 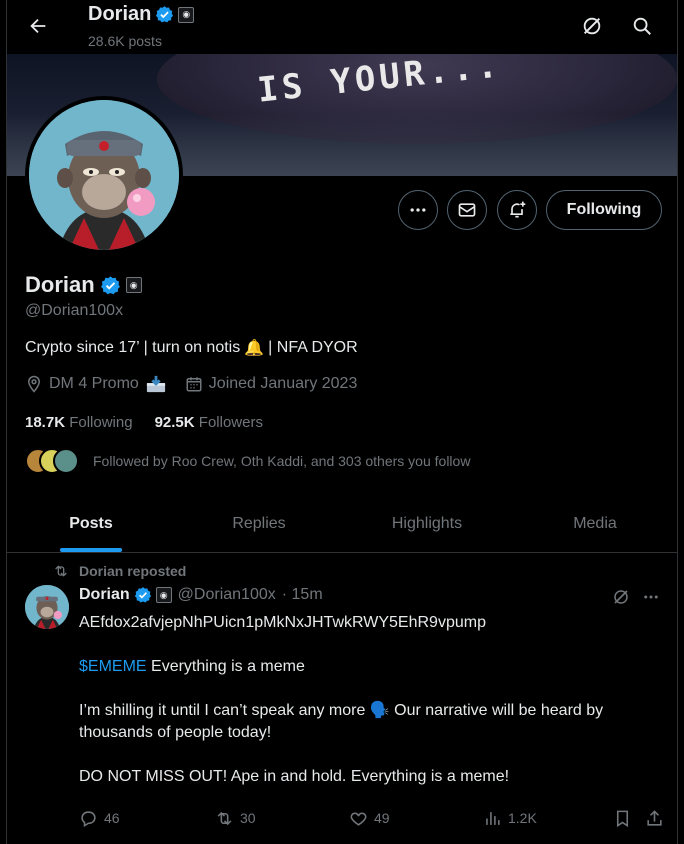 I want to click on search-icon, so click(x=642, y=26).